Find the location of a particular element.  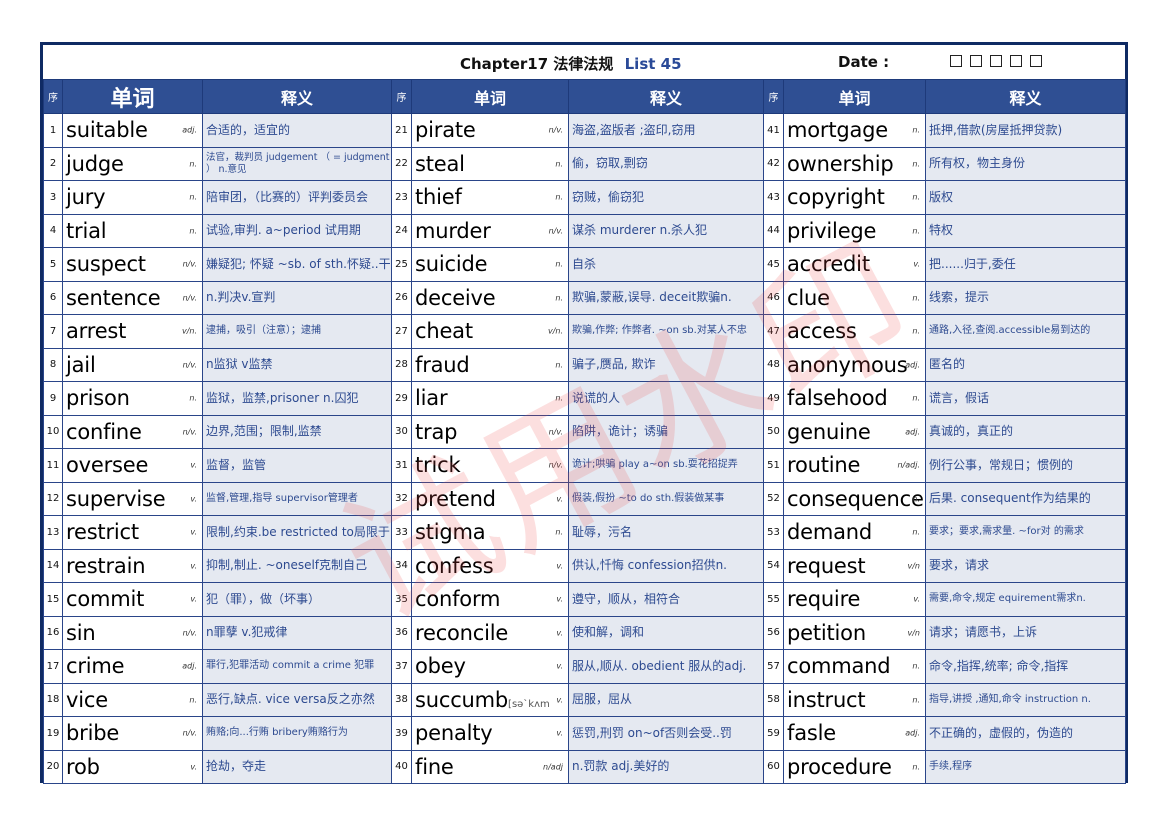

entry-word-cell: commit v. is located at coordinates (132, 599).